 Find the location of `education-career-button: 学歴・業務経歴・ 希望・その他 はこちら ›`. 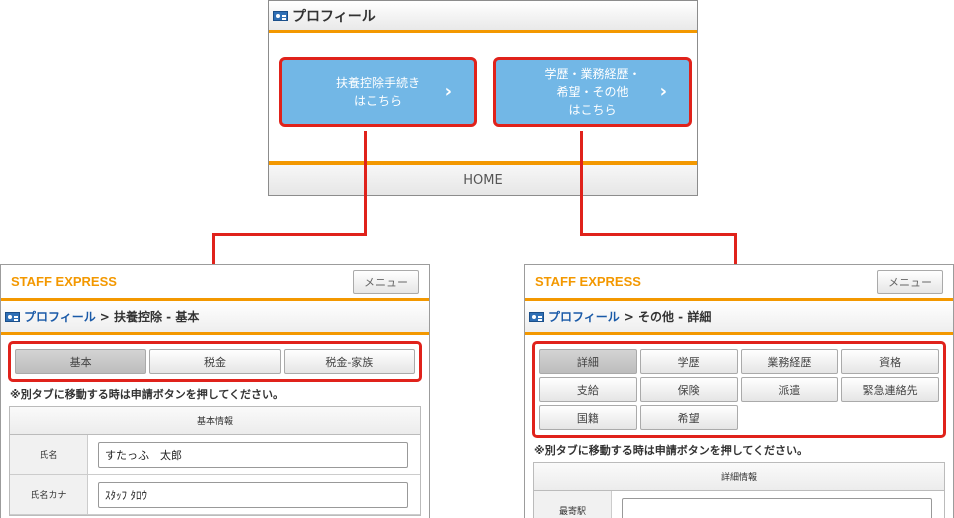

education-career-button: 学歴・業務経歴・ 希望・その他 はこちら › is located at coordinates (592, 92).